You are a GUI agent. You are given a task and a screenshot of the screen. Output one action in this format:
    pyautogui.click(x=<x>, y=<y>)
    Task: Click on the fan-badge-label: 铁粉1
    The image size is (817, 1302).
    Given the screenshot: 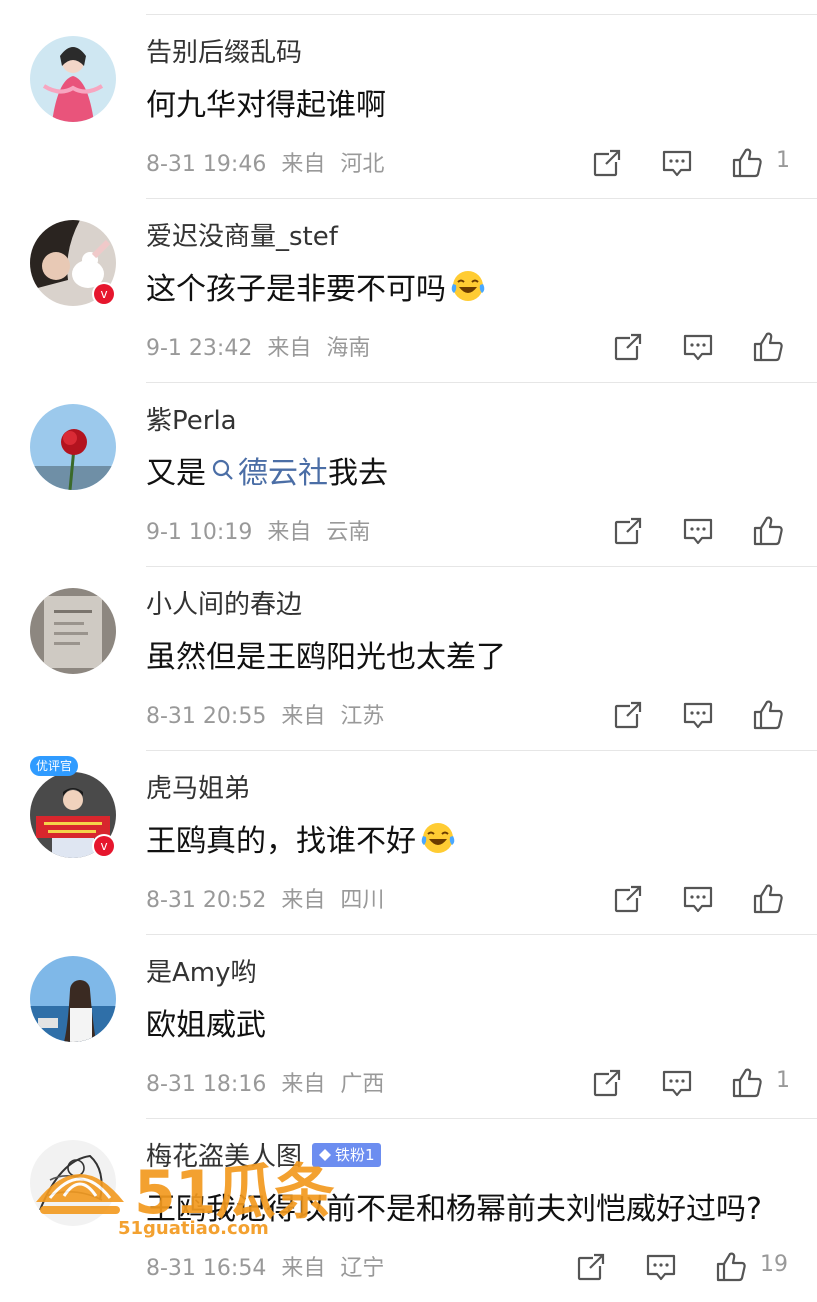 What is the action you would take?
    pyautogui.click(x=355, y=1154)
    